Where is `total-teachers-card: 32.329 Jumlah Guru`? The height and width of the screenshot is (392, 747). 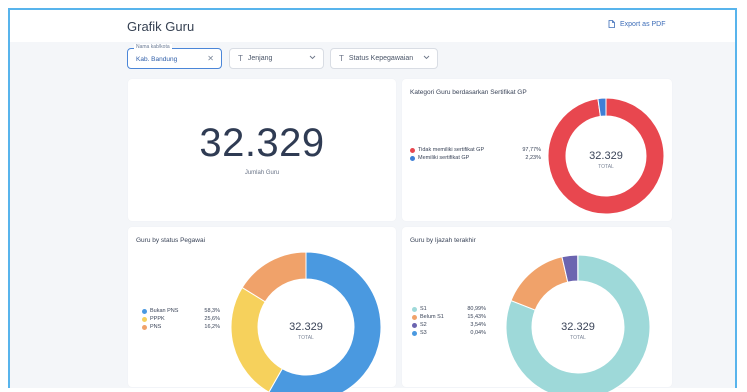 total-teachers-card: 32.329 Jumlah Guru is located at coordinates (262, 150).